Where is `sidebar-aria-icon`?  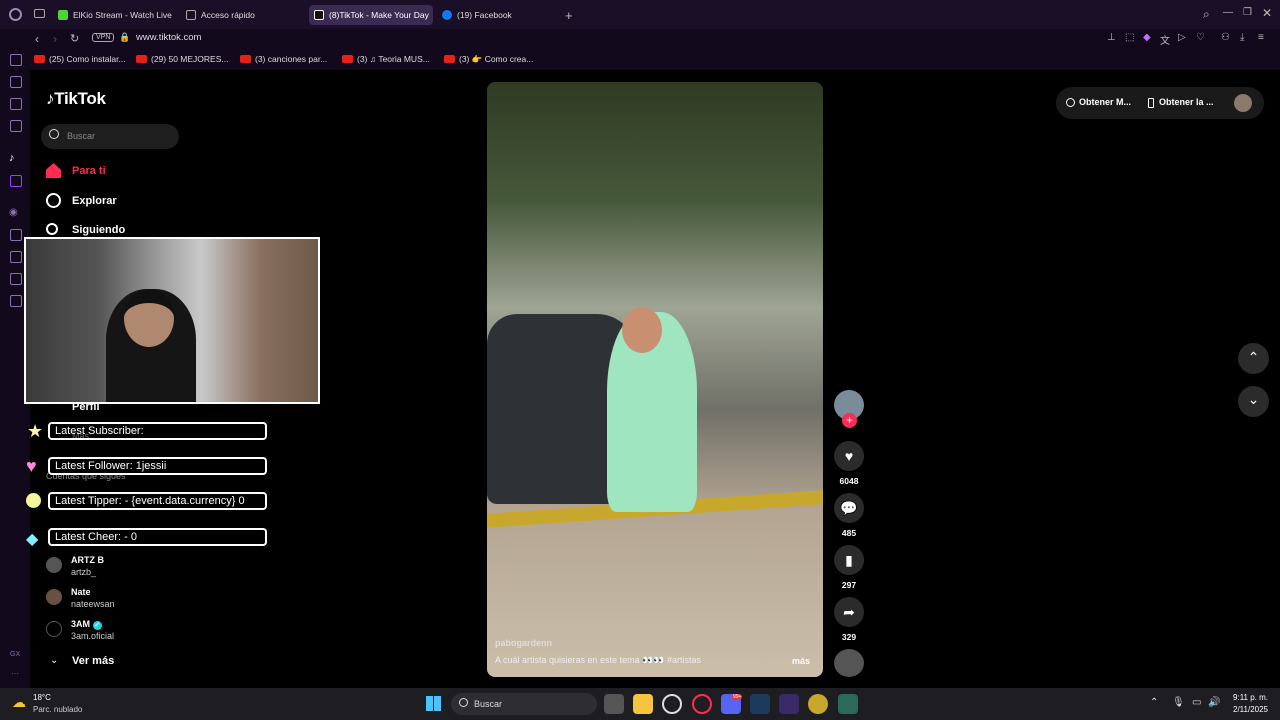 sidebar-aria-icon is located at coordinates (16, 60).